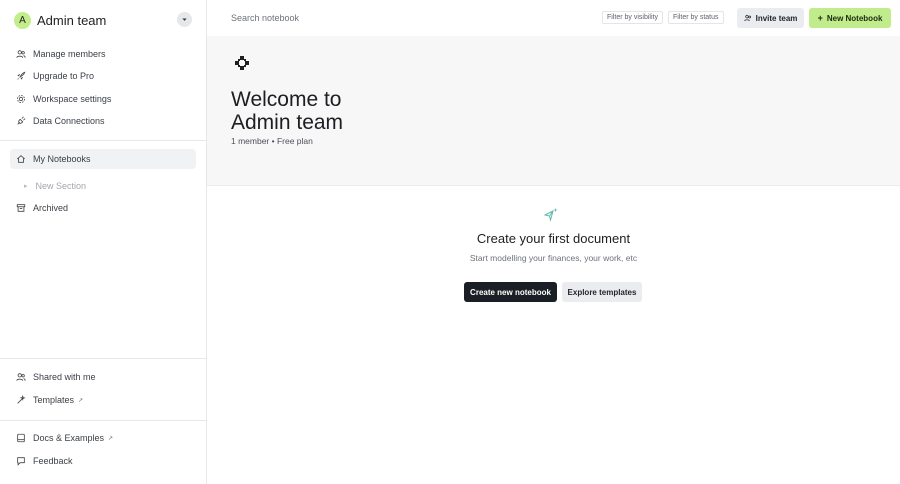  What do you see at coordinates (331, 18) in the screenshot?
I see `search-input` at bounding box center [331, 18].